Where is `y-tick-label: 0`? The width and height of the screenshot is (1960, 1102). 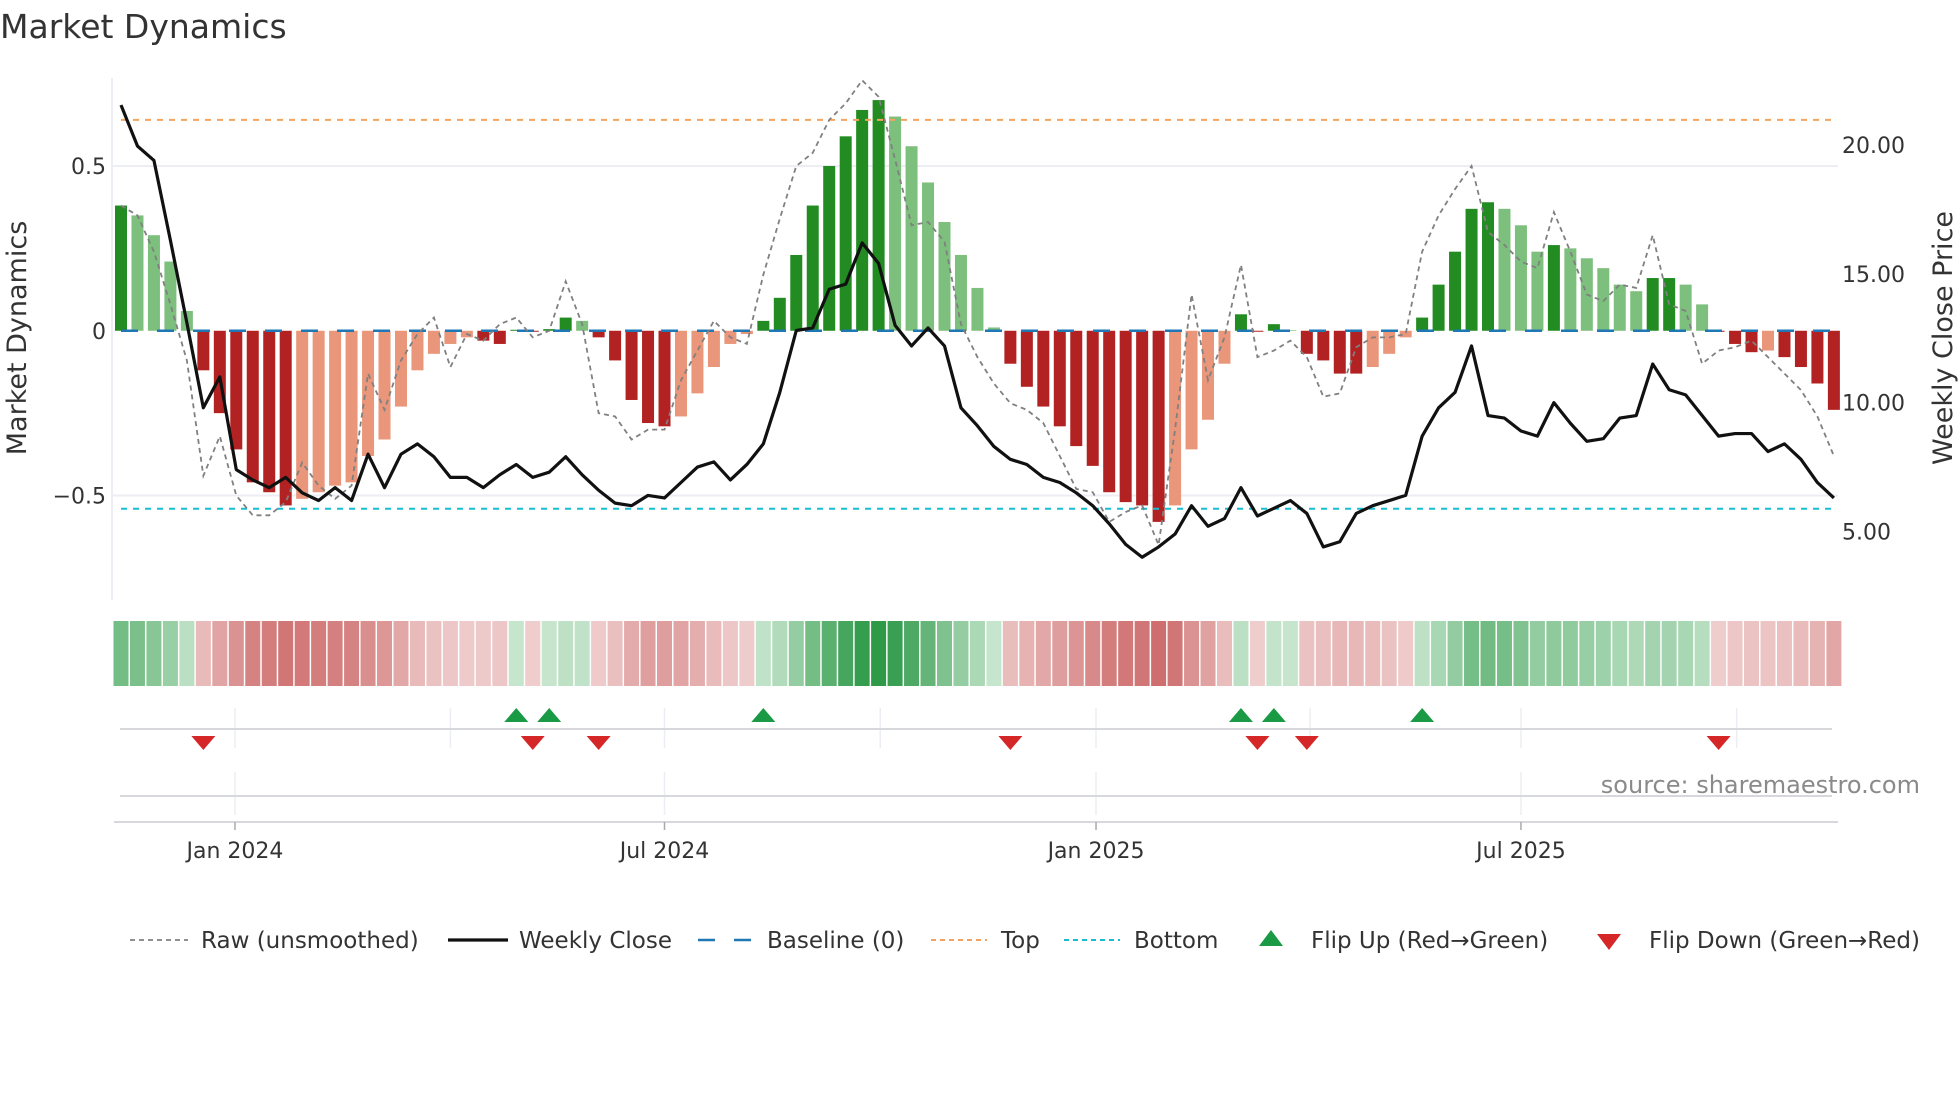
y-tick-label: 0 is located at coordinates (99, 332).